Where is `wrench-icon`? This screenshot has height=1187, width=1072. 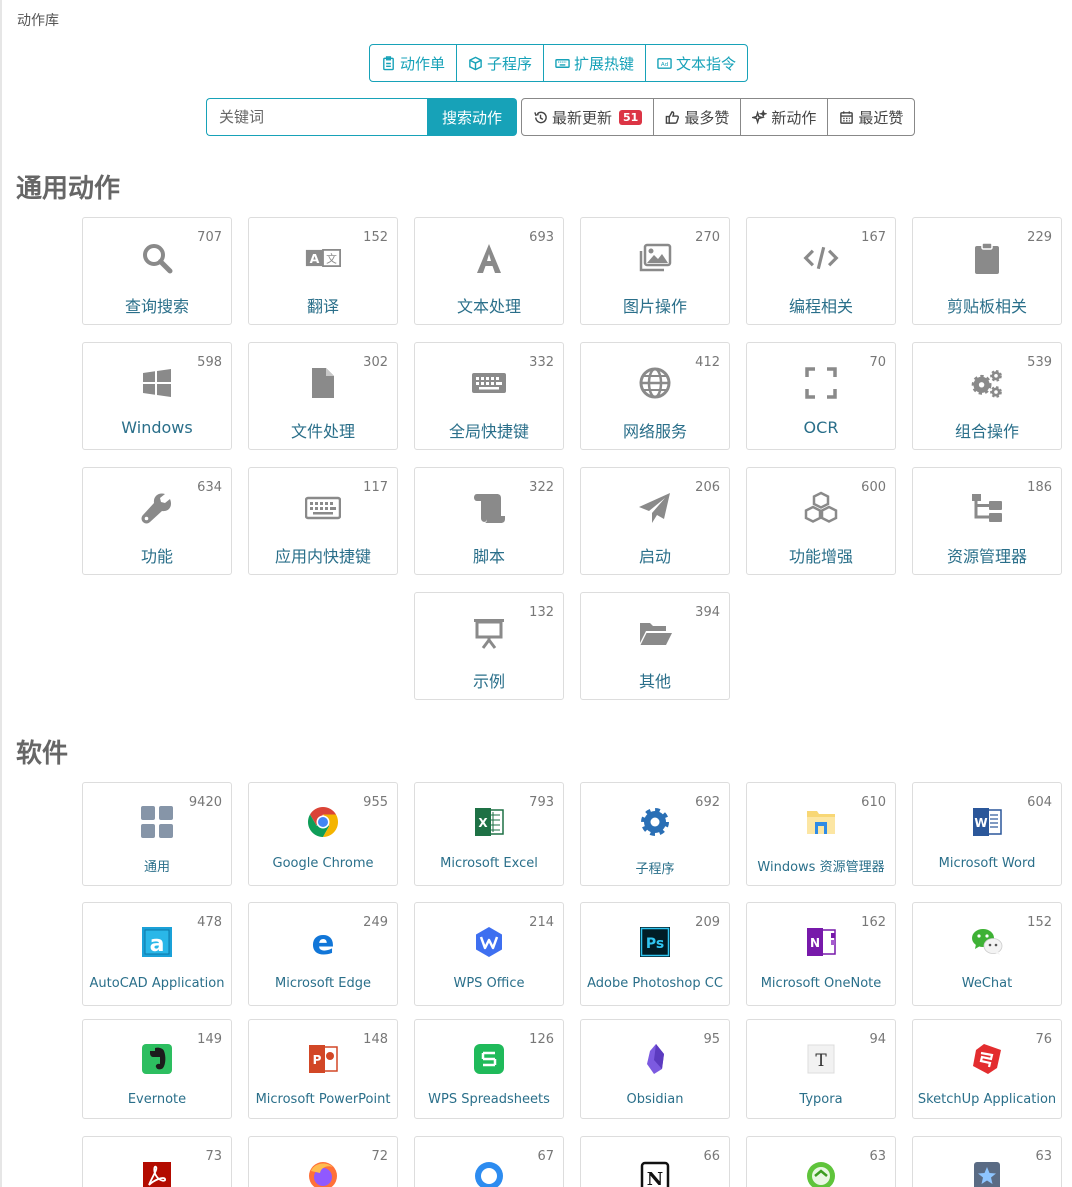 wrench-icon is located at coordinates (157, 508).